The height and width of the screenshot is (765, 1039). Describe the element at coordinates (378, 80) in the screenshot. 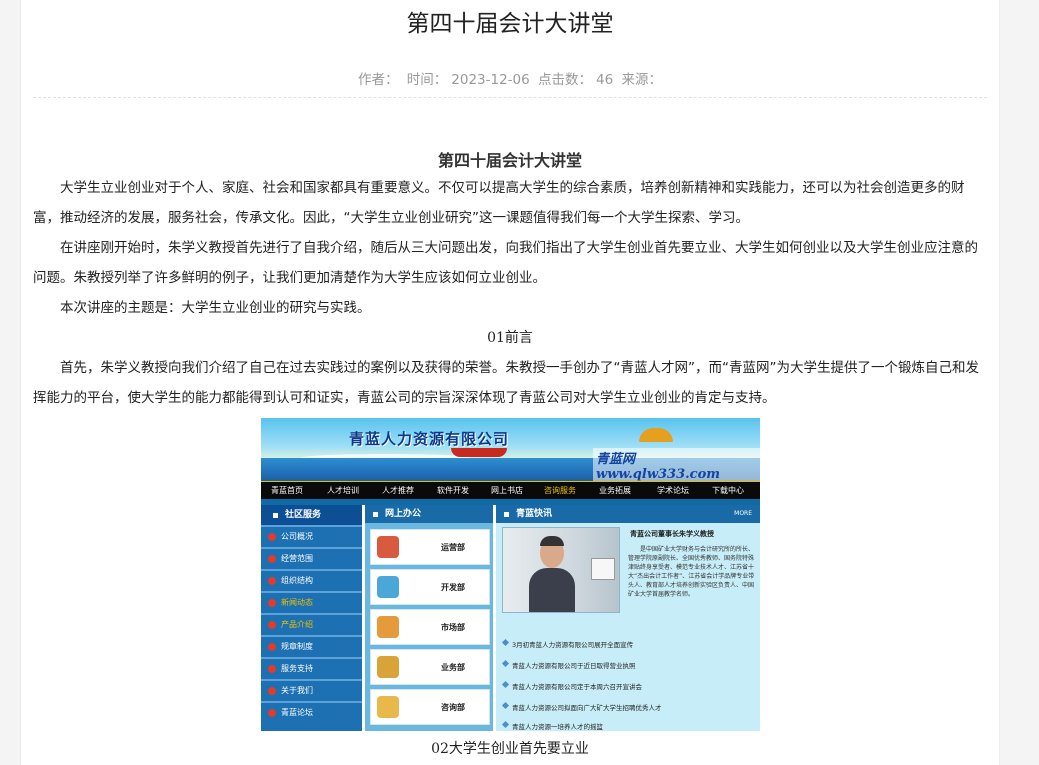

I see `author-label: 作者：` at that location.